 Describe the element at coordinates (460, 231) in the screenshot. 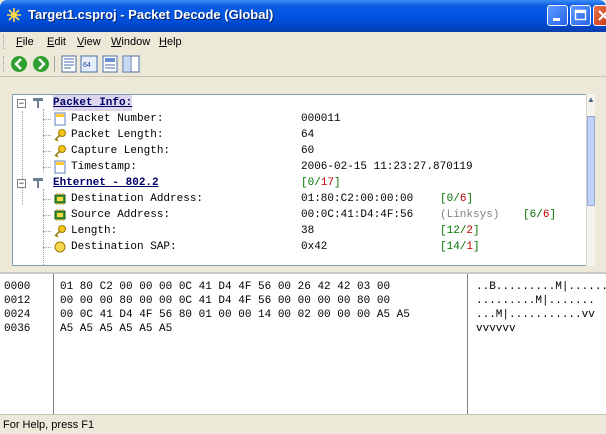

I see `byte-range: [12/2]` at that location.